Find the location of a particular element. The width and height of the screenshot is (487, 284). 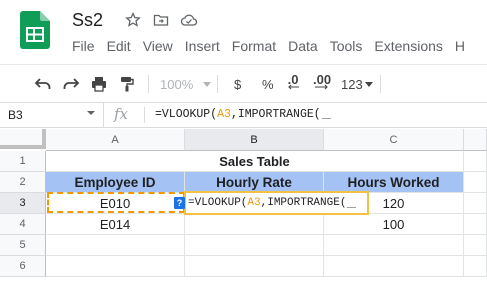

editor-formula-prefix: =VLOOKUP( is located at coordinates (218, 202).